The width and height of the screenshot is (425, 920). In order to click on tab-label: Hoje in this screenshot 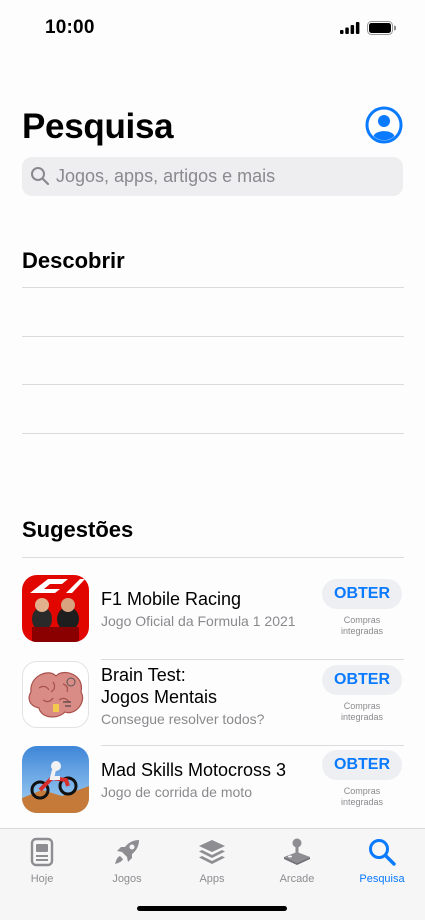, I will do `click(42, 879)`.